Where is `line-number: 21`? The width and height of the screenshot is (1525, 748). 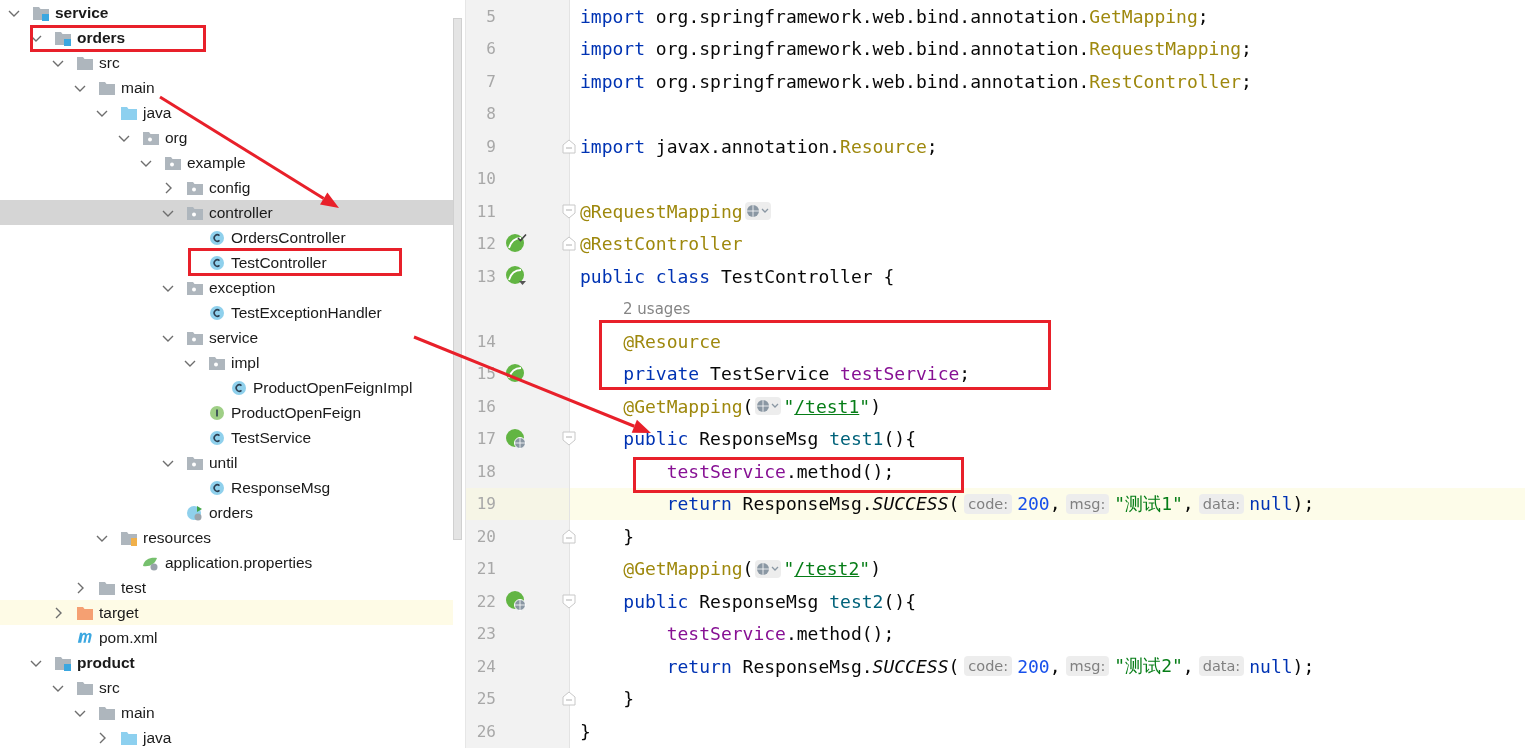
line-number: 21 is located at coordinates (485, 569).